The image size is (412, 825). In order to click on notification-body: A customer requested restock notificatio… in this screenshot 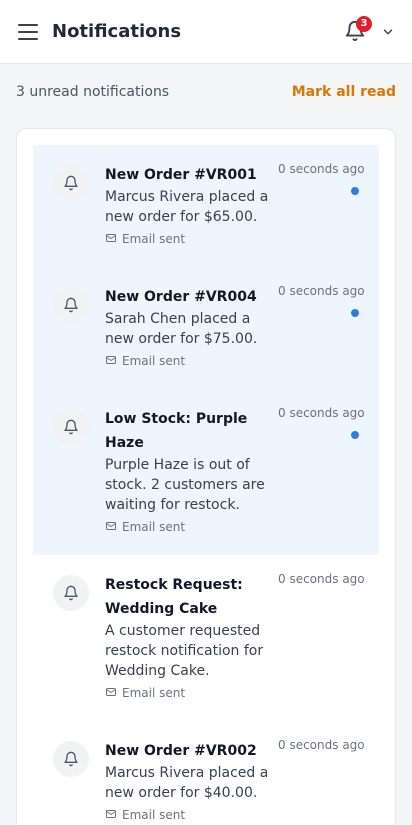, I will do `click(184, 651)`.